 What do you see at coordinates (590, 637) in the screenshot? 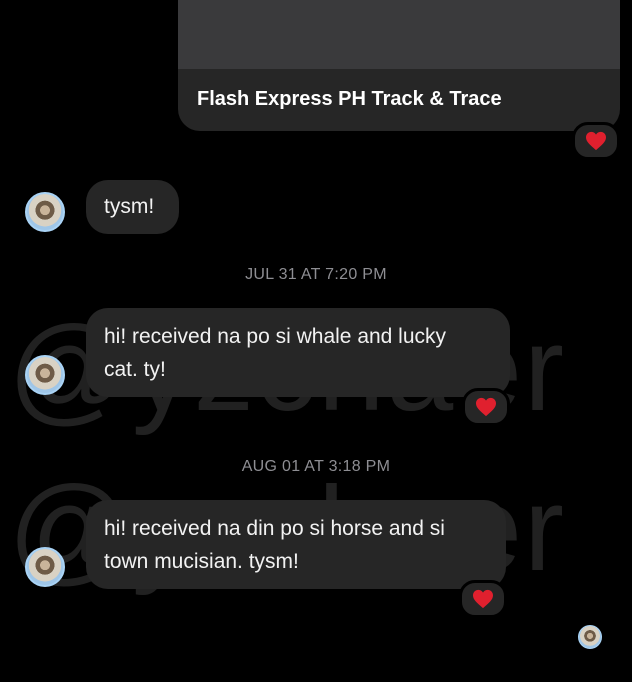
I see `seen-avatar` at bounding box center [590, 637].